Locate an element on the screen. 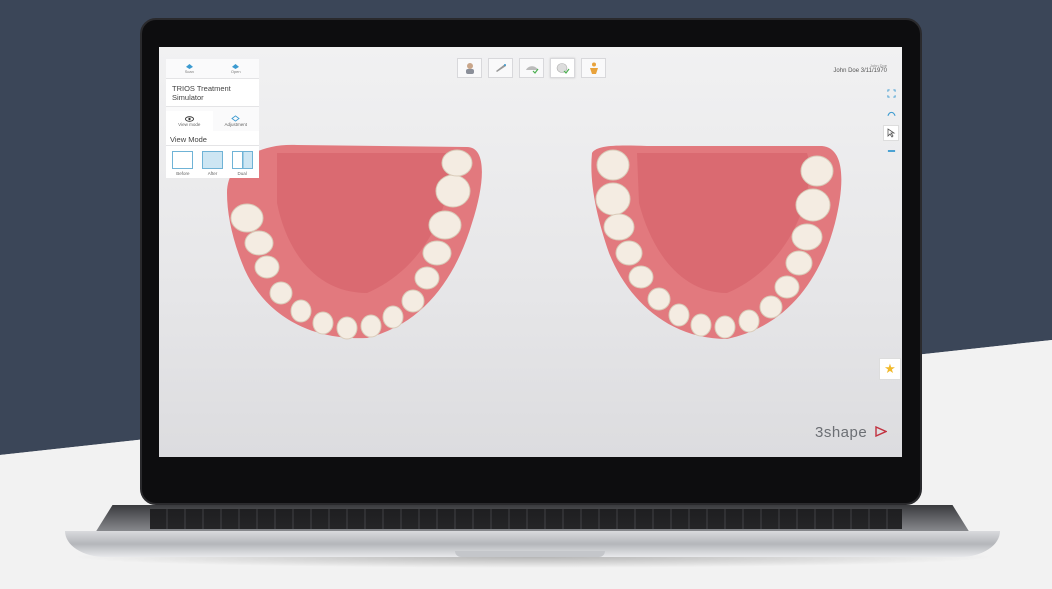  minimize-icon is located at coordinates (891, 151).